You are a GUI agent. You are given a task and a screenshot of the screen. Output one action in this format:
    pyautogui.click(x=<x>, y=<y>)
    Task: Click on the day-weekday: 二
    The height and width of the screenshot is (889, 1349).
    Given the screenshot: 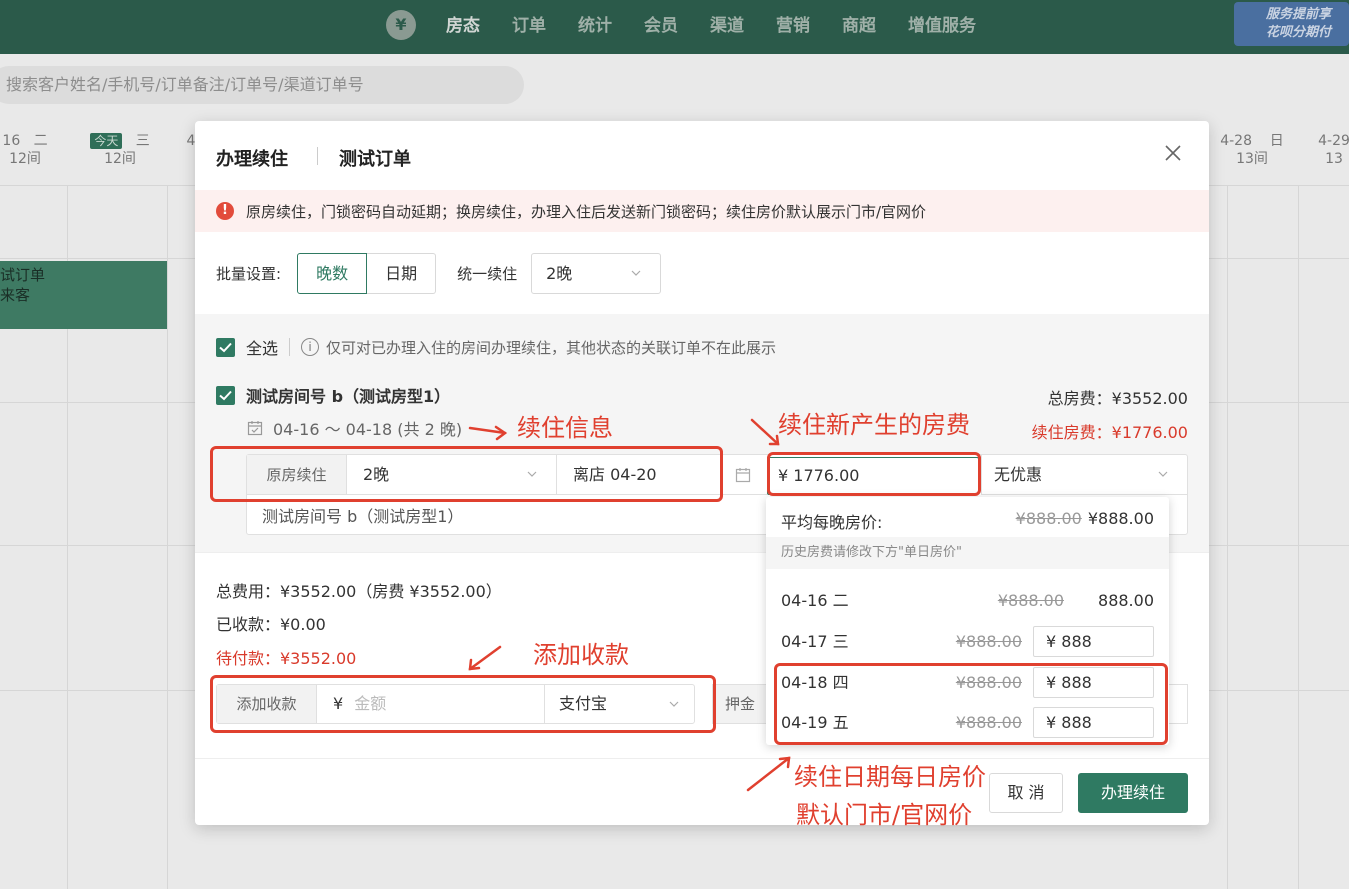 What is the action you would take?
    pyautogui.click(x=40, y=141)
    